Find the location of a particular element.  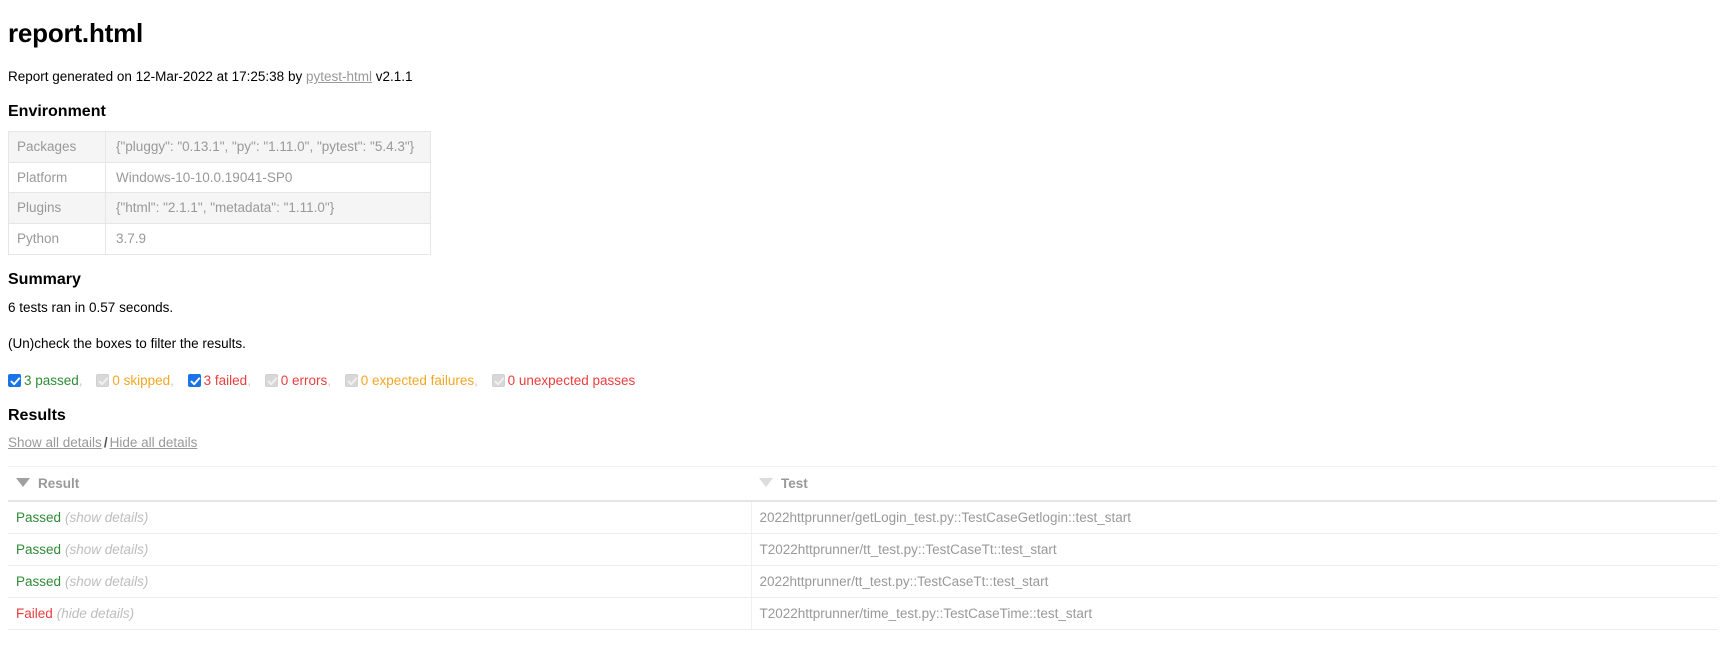

outcome-label: Failed is located at coordinates (34, 614).